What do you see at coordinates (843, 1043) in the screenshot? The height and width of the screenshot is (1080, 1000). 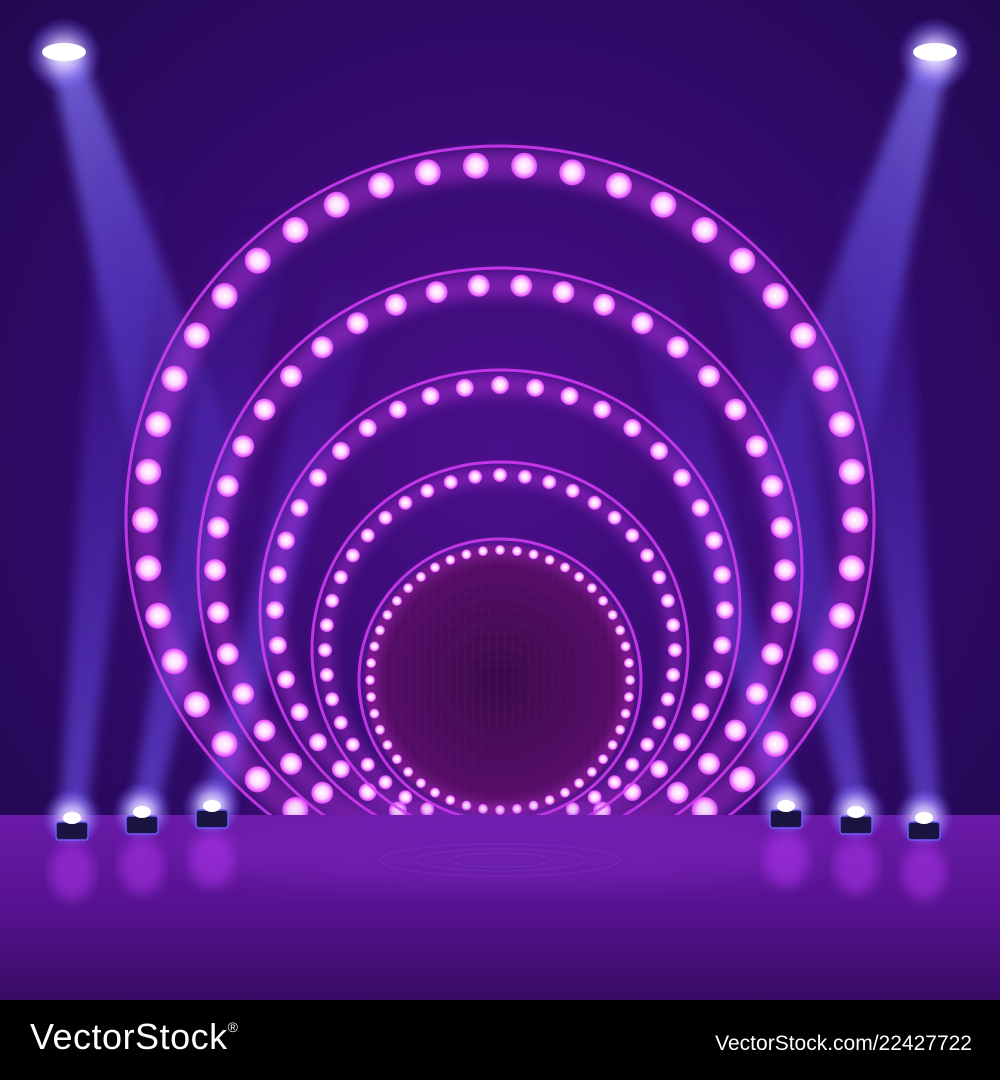 I see `image-id: VectorStock.com/22427722` at bounding box center [843, 1043].